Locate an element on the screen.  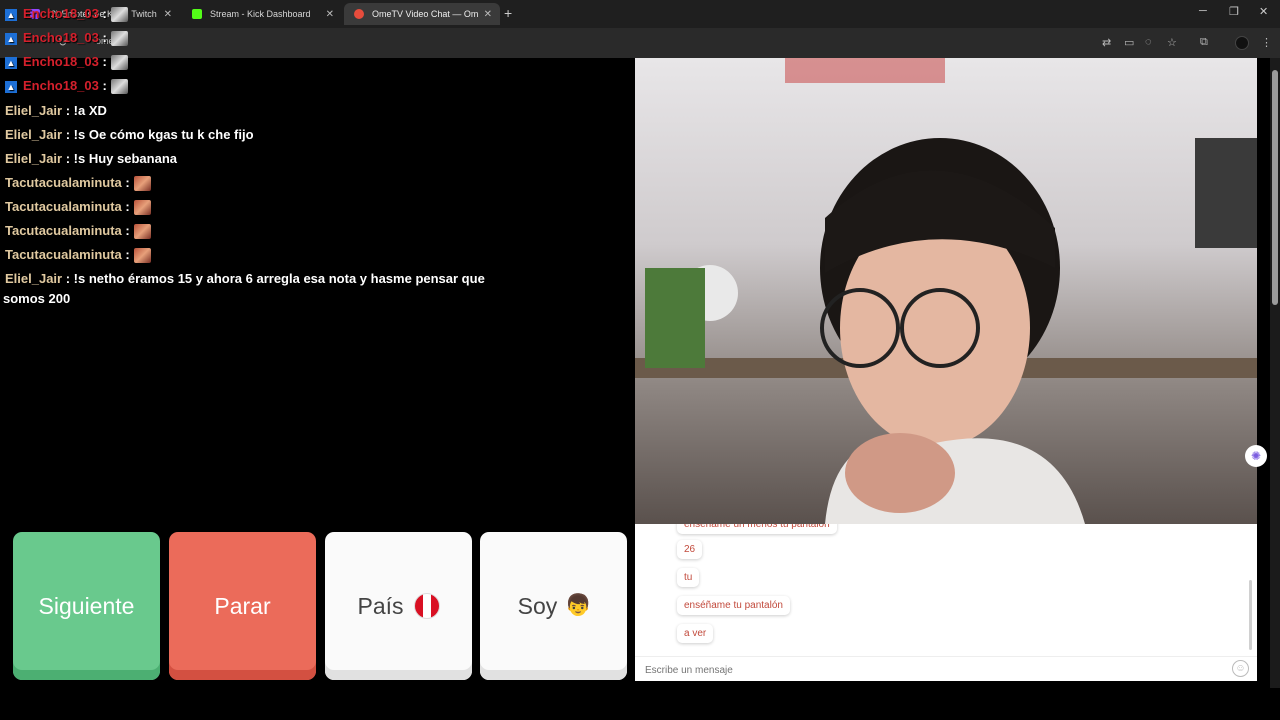
translate-icon: ⇄ is located at coordinates (1106, 42).